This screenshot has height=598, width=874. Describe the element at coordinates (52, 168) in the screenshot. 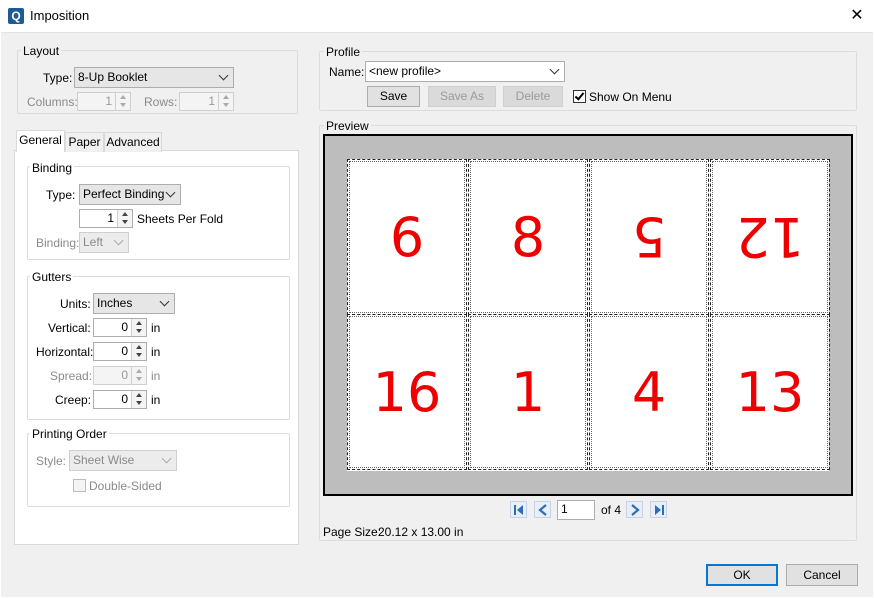

I see `binding-legend: Binding` at that location.